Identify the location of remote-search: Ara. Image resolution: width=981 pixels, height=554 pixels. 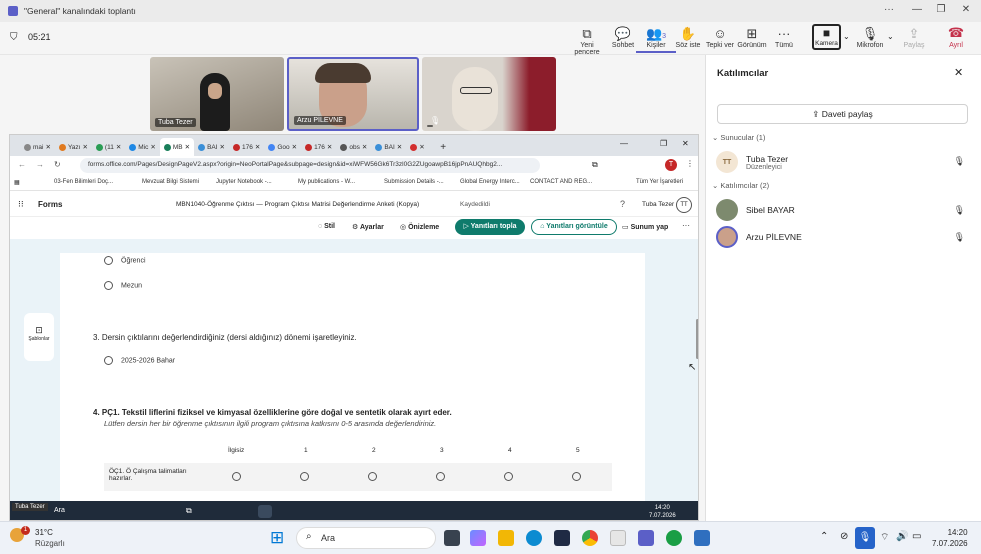
(59, 510).